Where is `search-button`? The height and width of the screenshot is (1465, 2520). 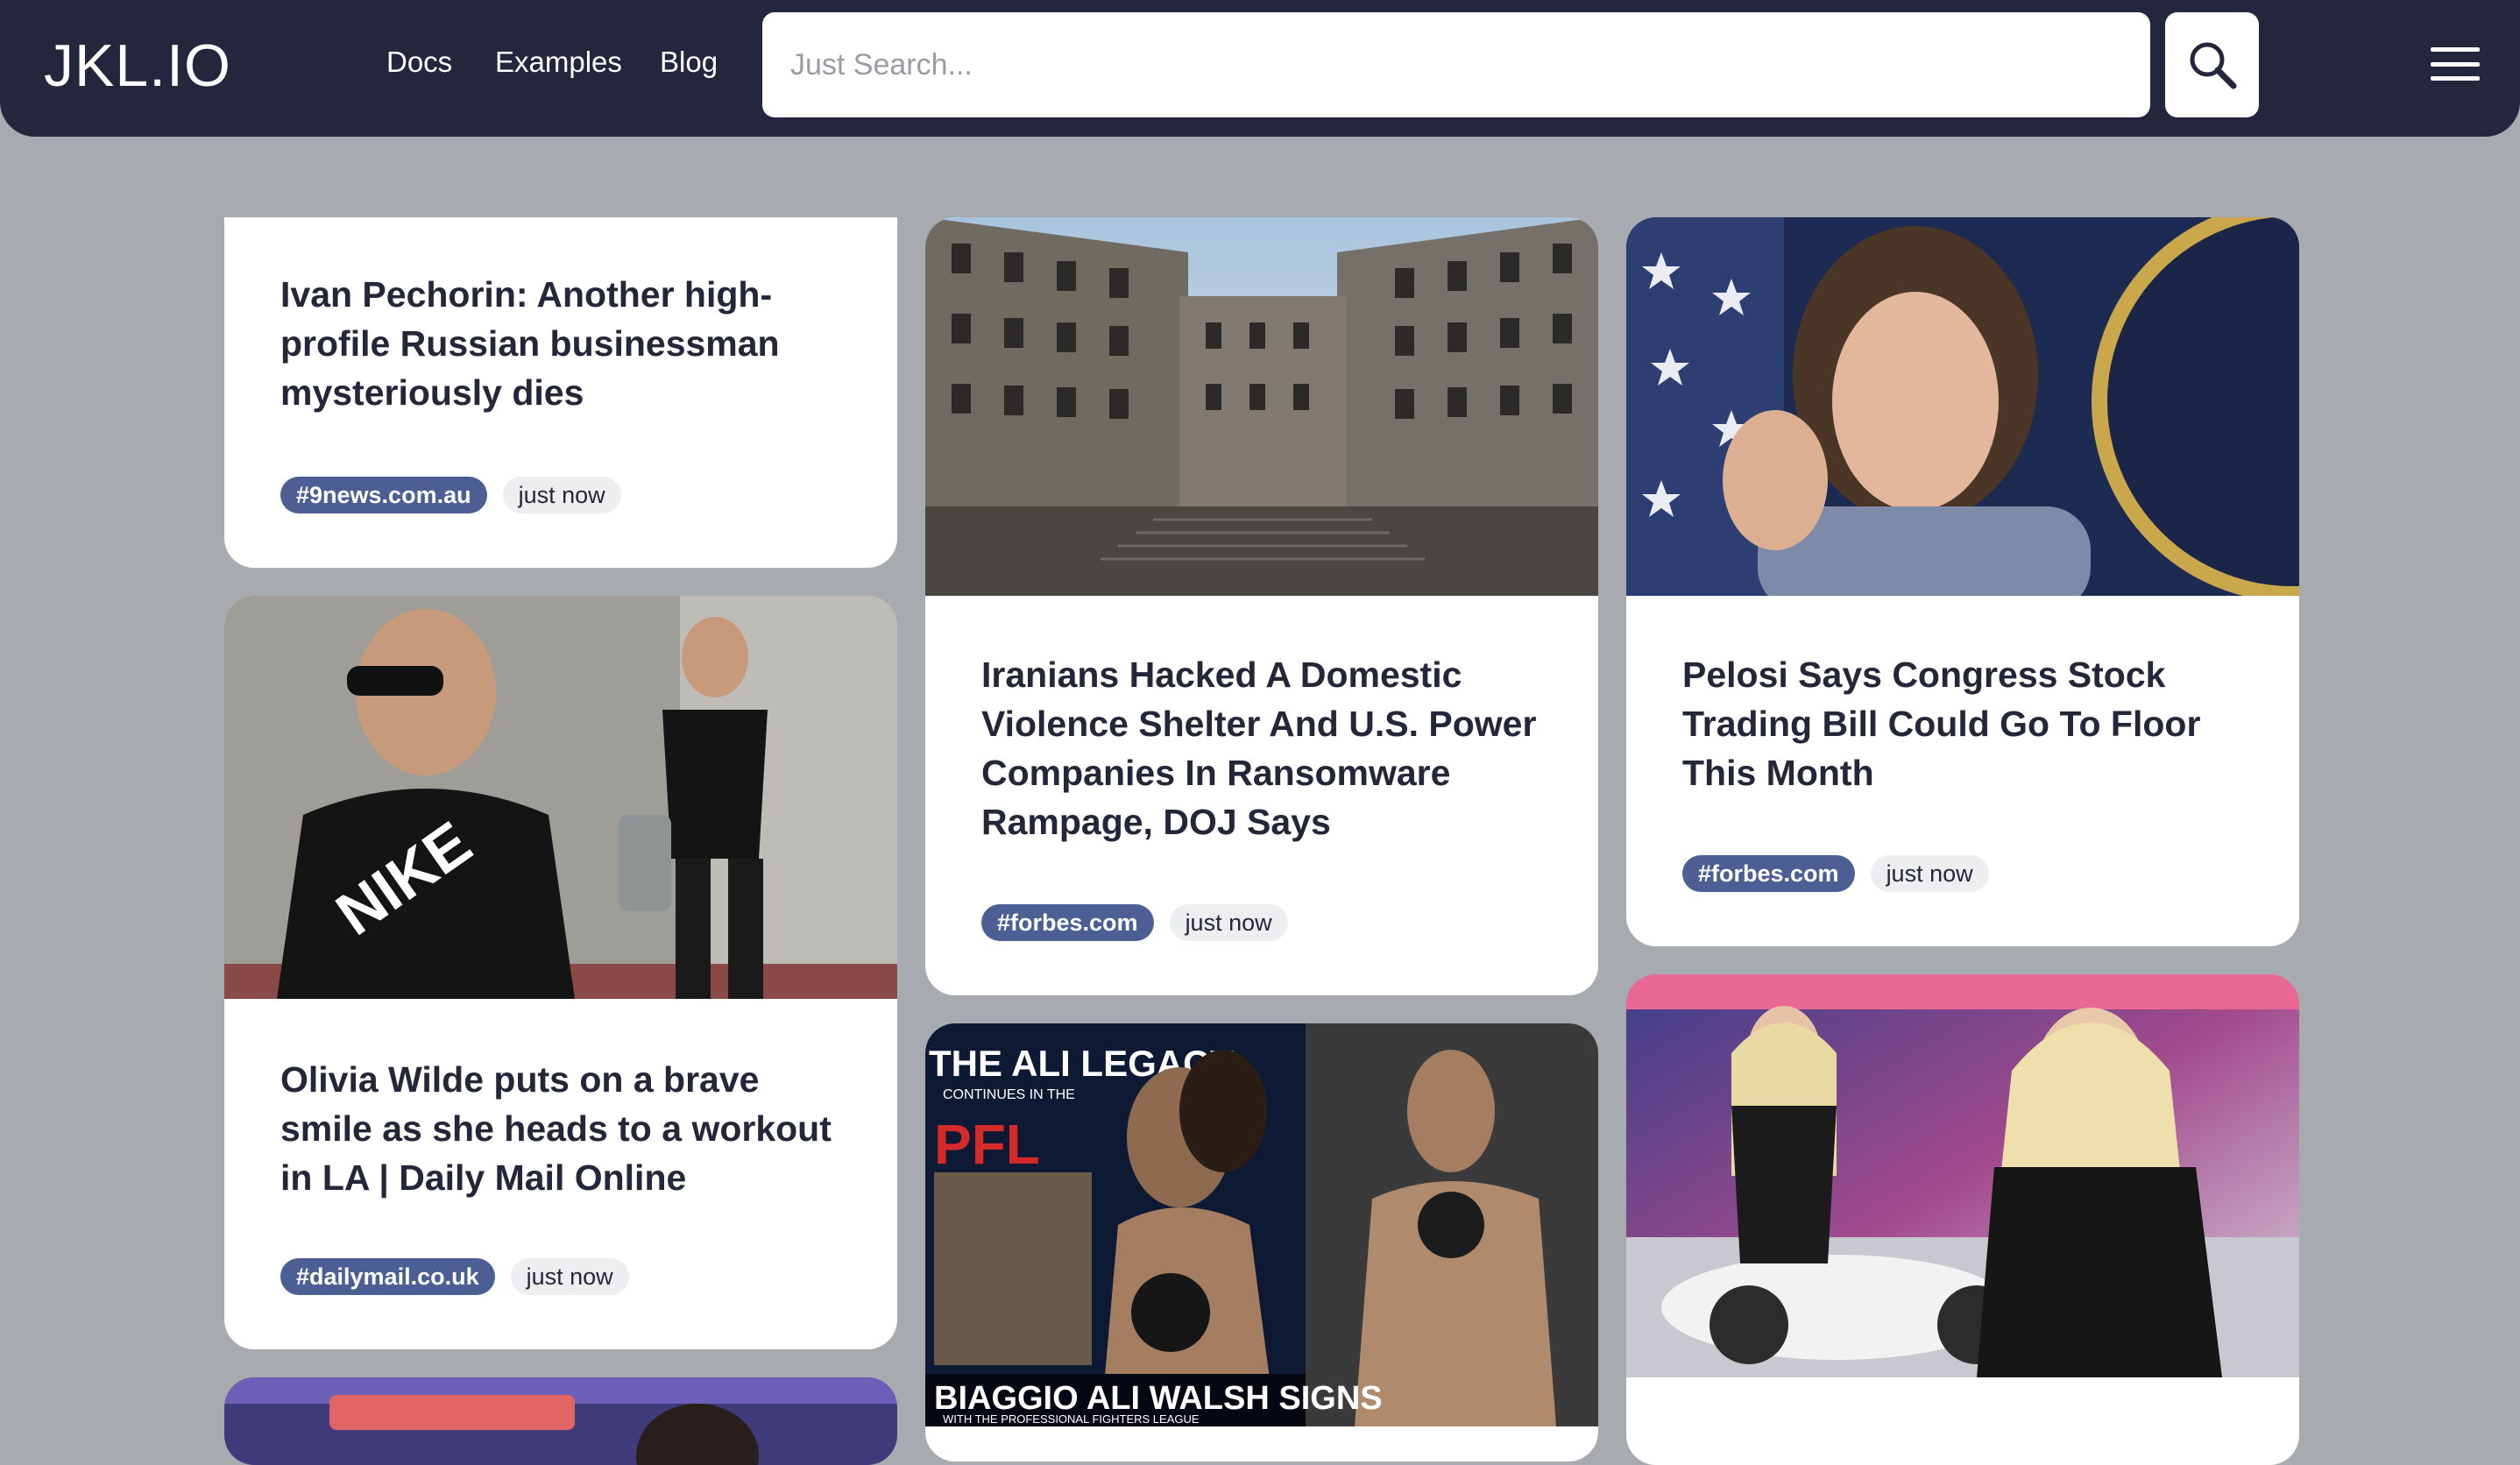
search-button is located at coordinates (2212, 64).